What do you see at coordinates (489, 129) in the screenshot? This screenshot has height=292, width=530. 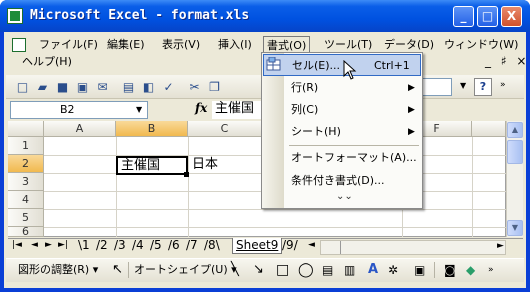 I see `column-header-g` at bounding box center [489, 129].